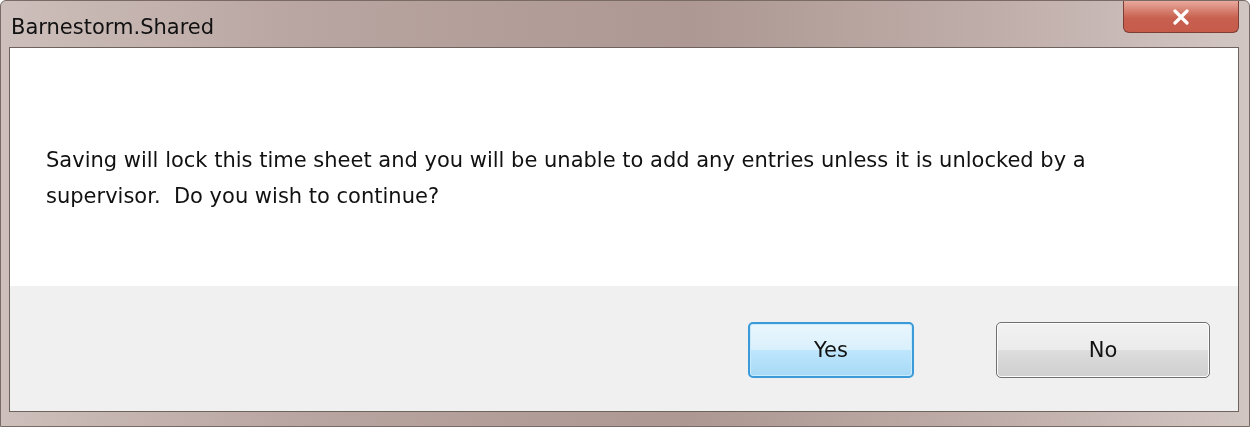 The width and height of the screenshot is (1250, 427). What do you see at coordinates (1103, 350) in the screenshot?
I see `dialog-button: No` at bounding box center [1103, 350].